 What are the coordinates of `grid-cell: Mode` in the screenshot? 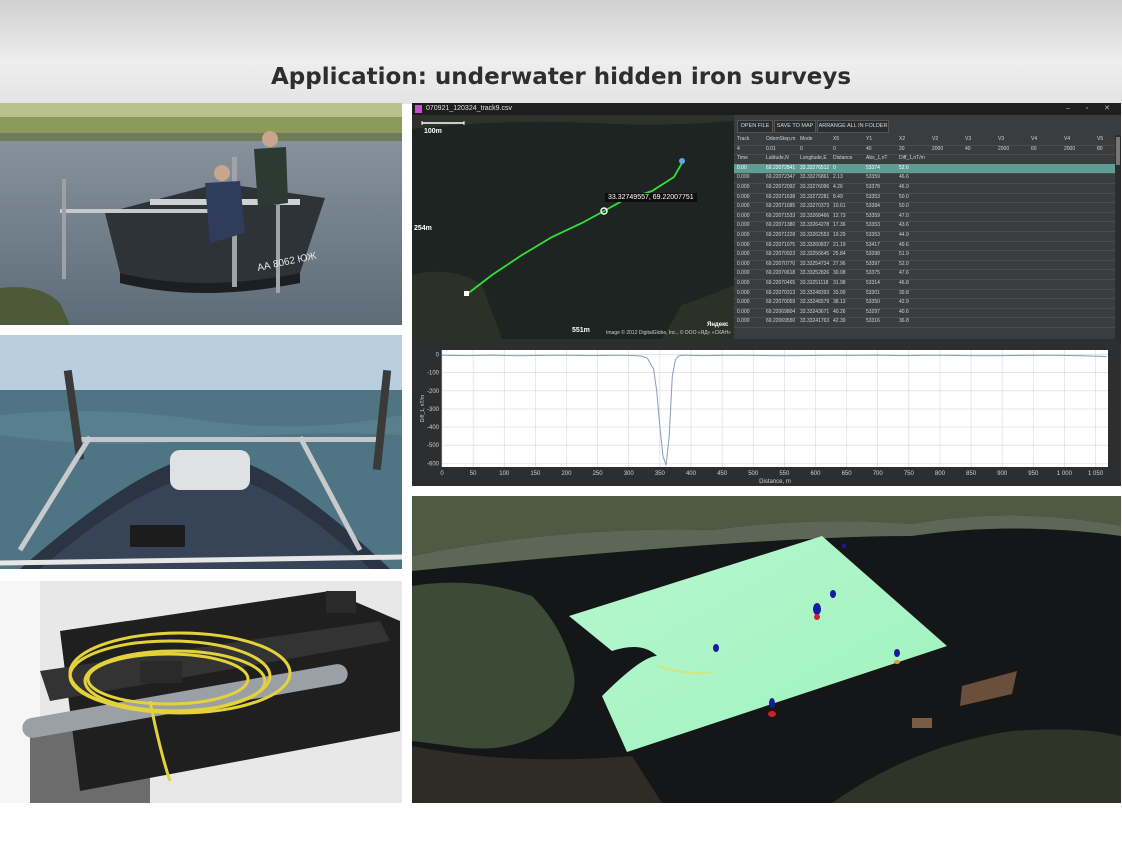 It's located at (806, 139).